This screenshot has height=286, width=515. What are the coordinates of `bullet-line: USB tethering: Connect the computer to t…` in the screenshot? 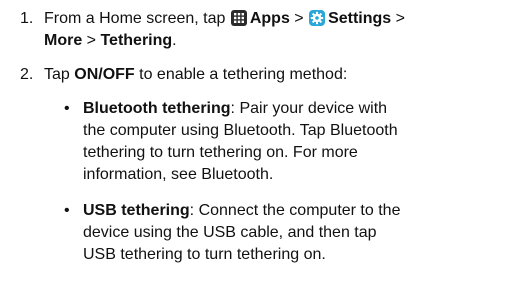 It's located at (241, 211).